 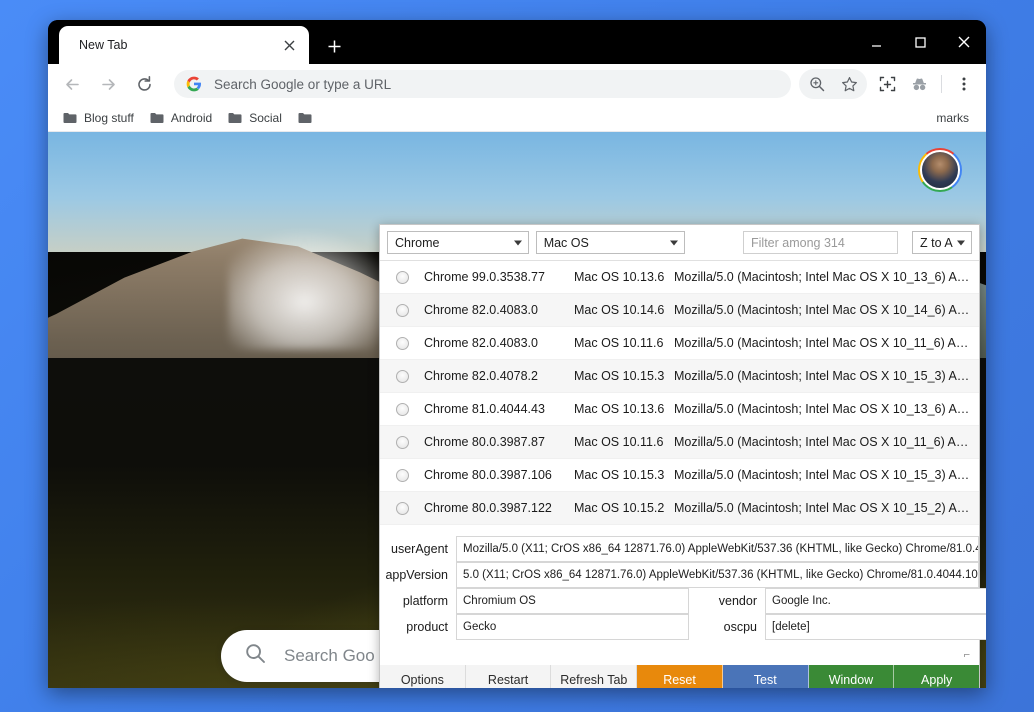 What do you see at coordinates (920, 42) in the screenshot?
I see `maximize-icon` at bounding box center [920, 42].